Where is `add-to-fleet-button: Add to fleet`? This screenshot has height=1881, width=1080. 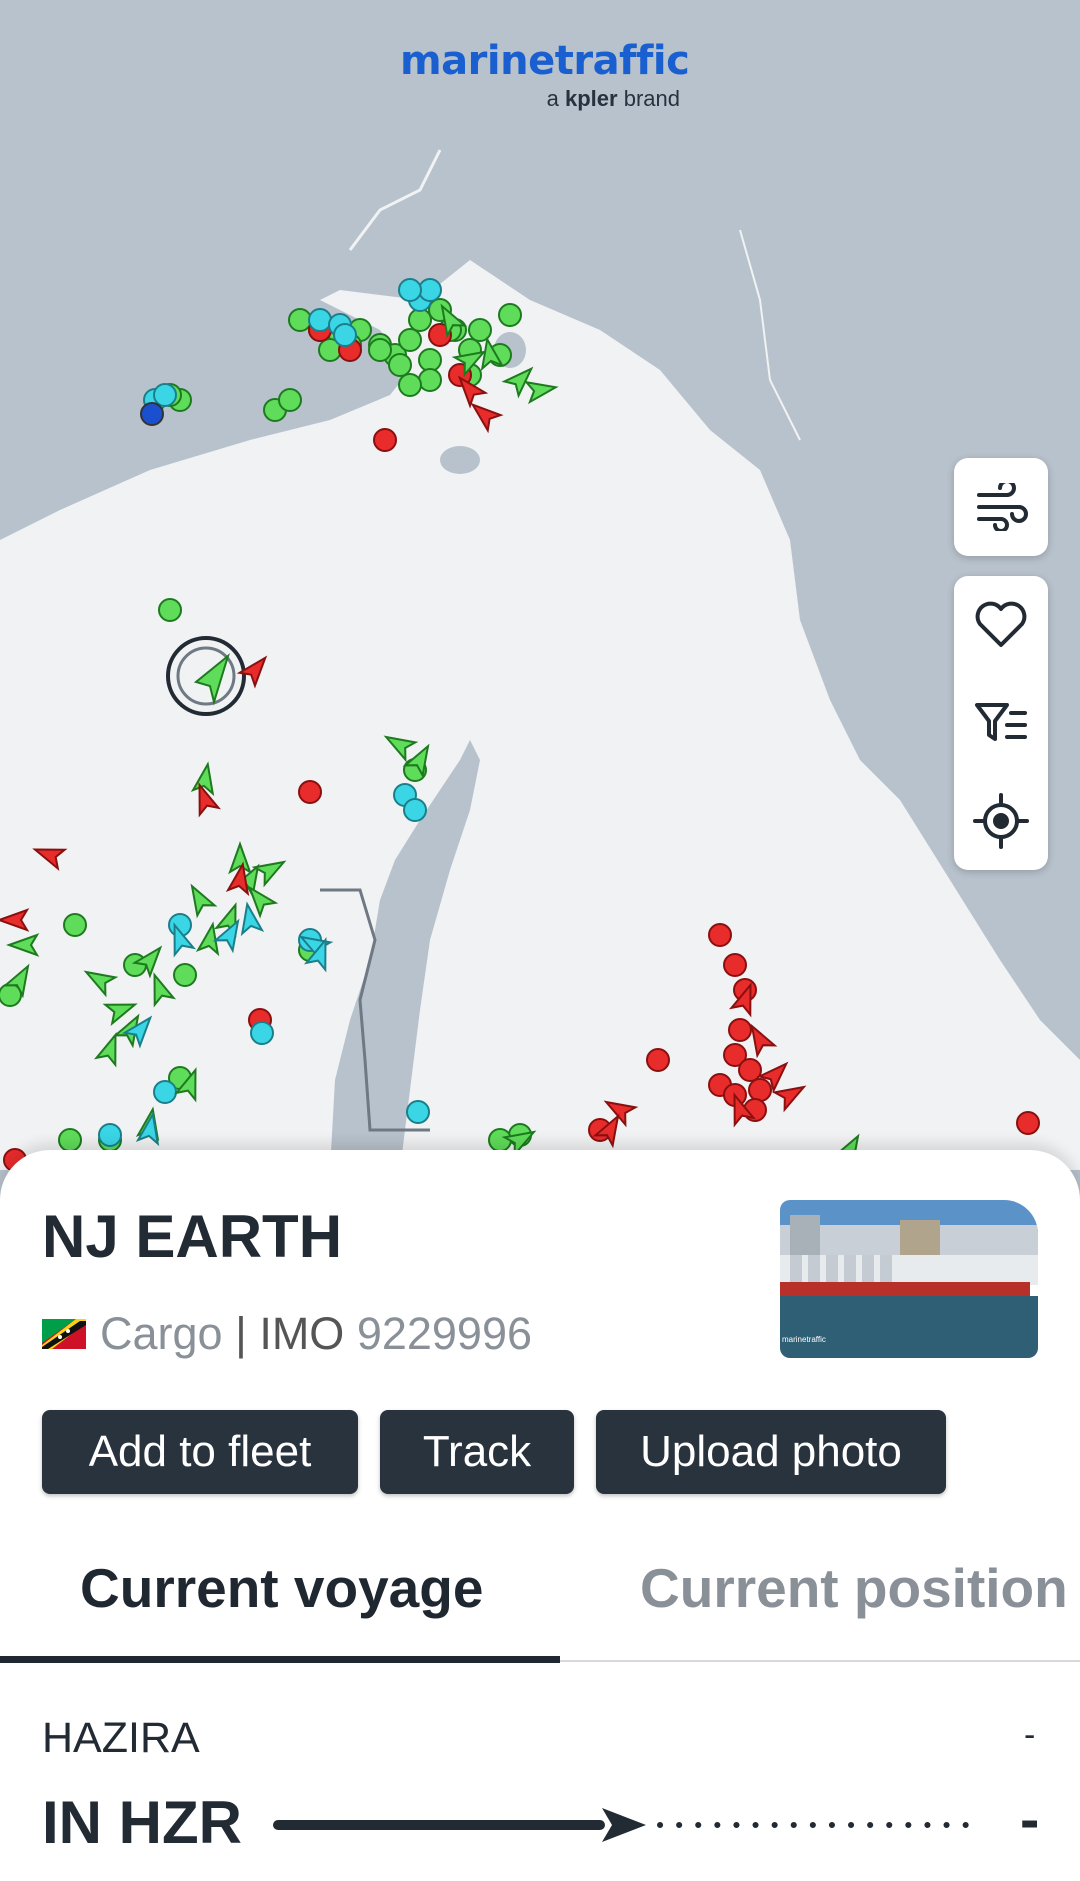 add-to-fleet-button: Add to fleet is located at coordinates (200, 1452).